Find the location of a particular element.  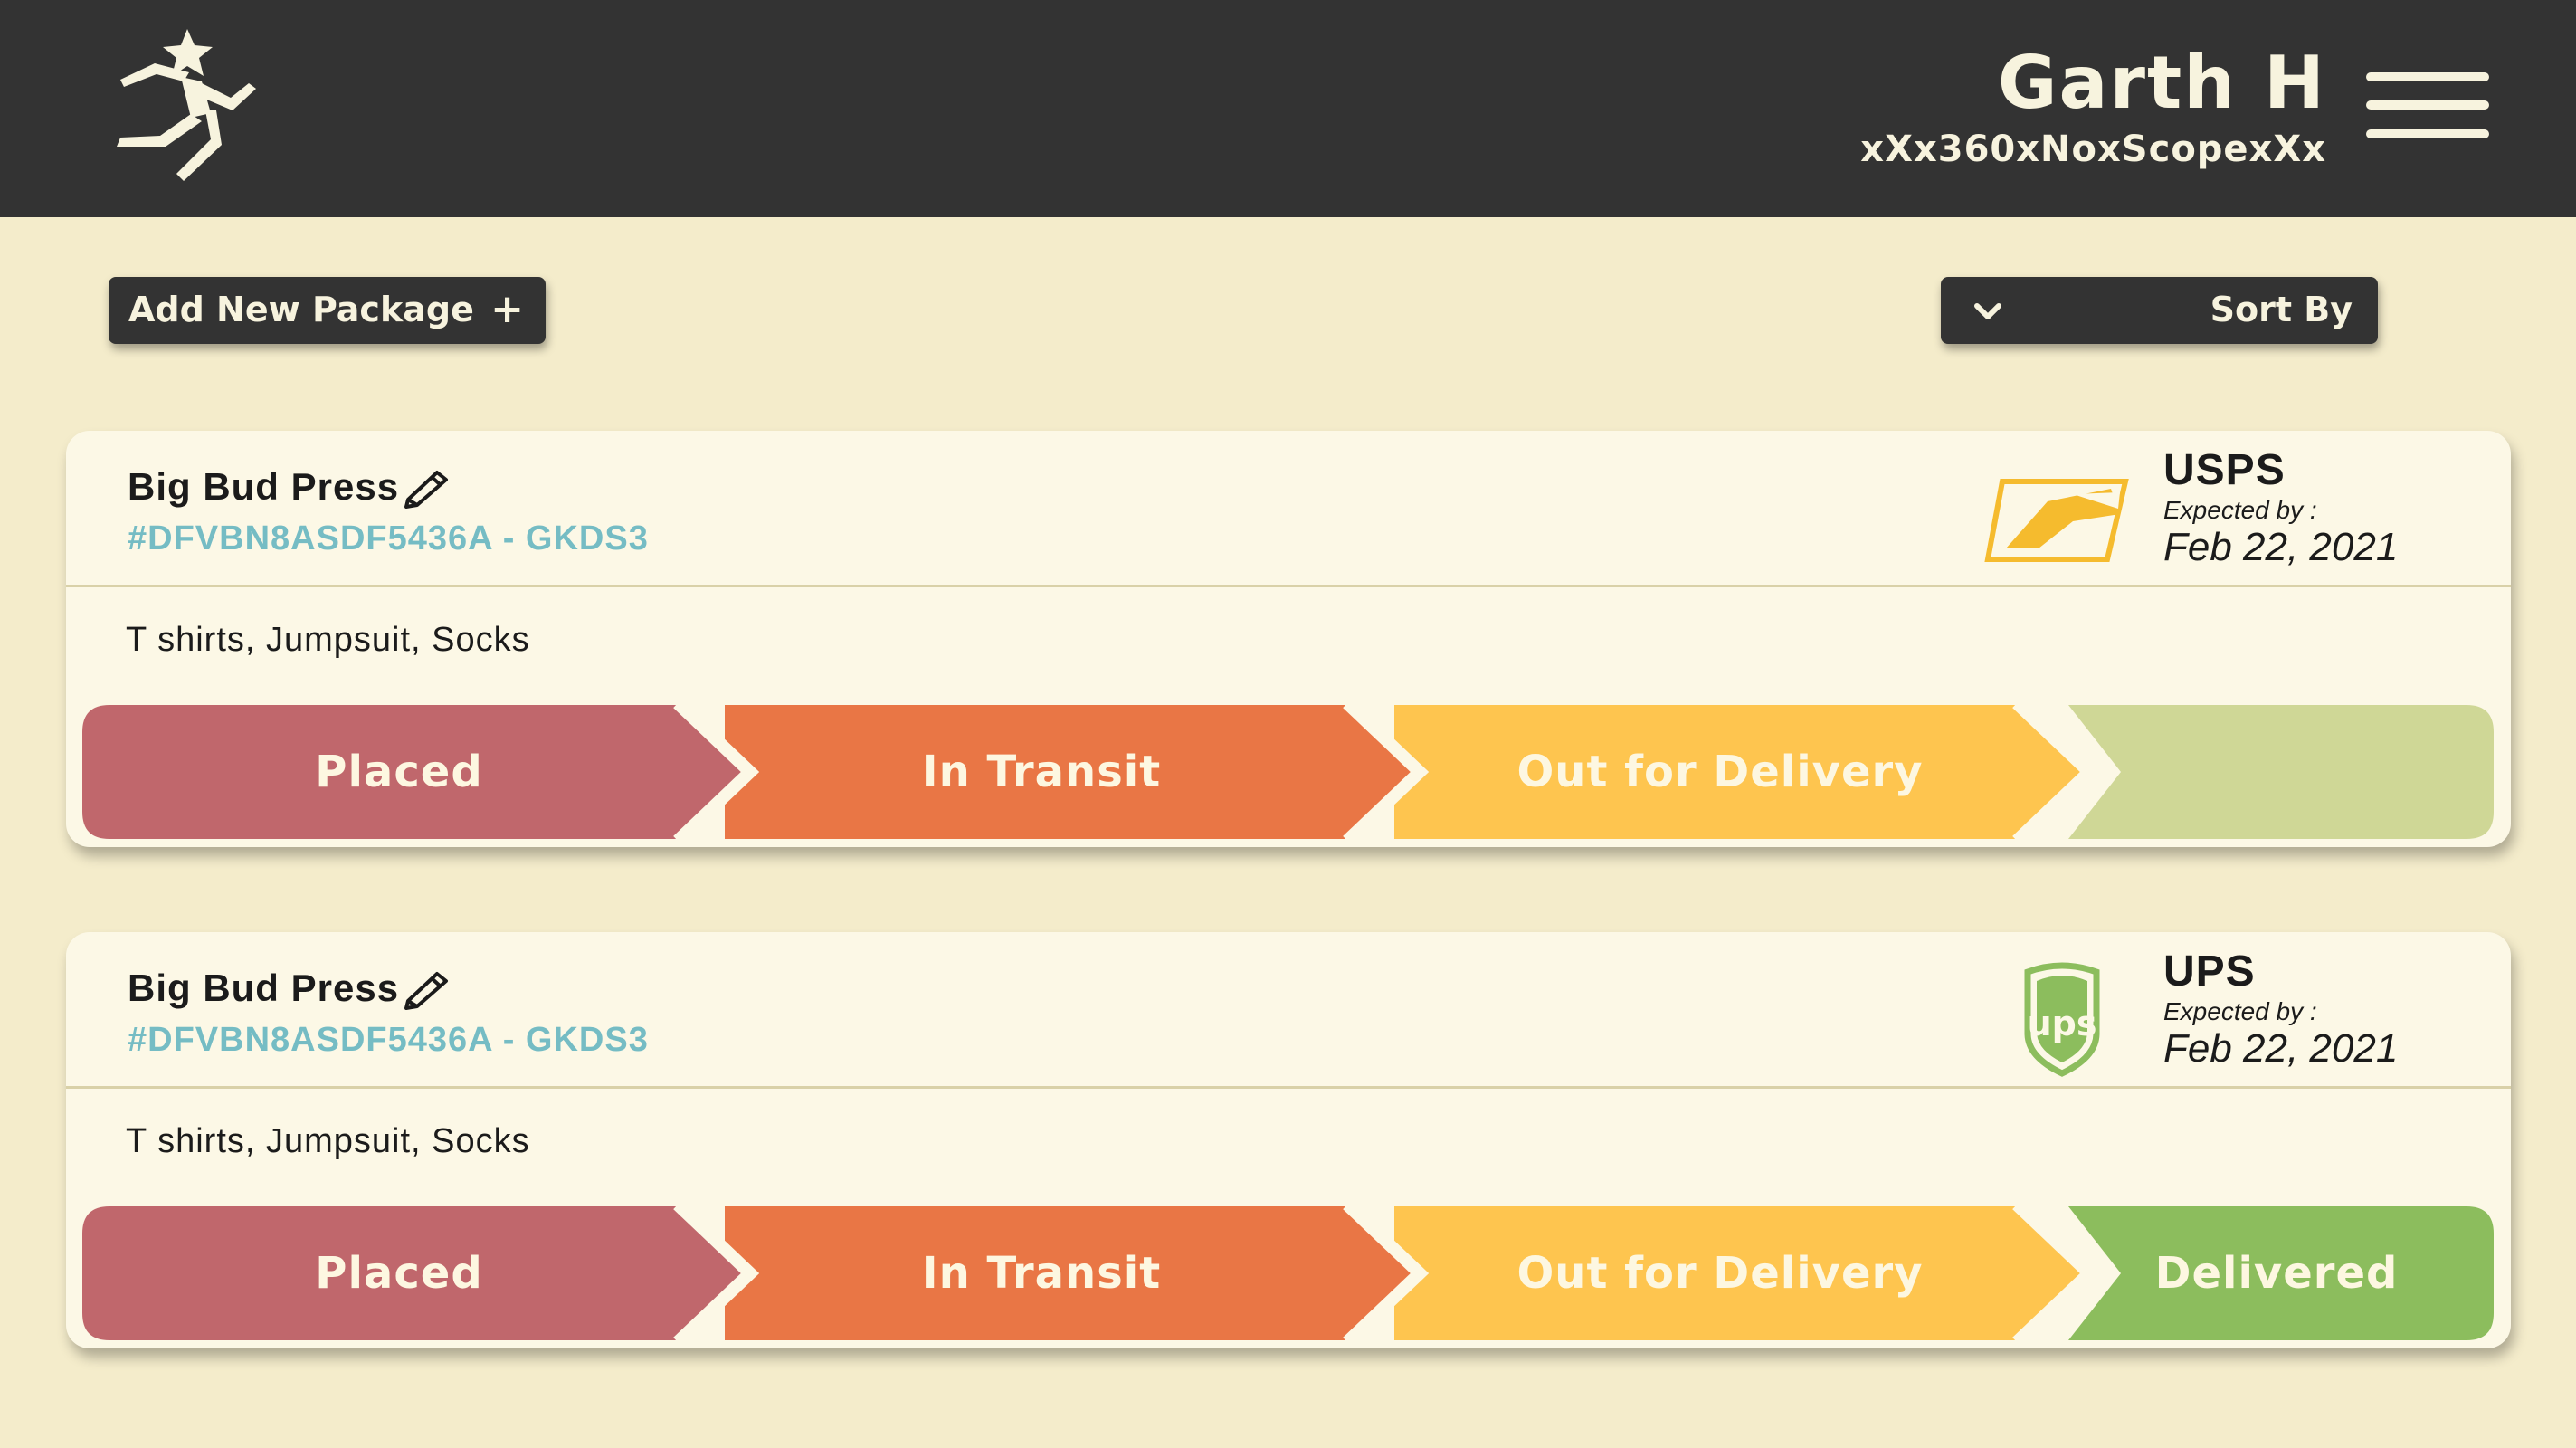

chevron-down-icon is located at coordinates (1988, 311).